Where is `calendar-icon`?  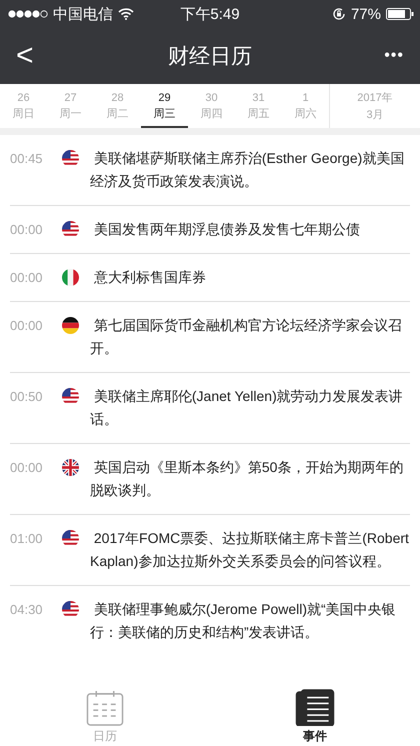
calendar-icon is located at coordinates (105, 707).